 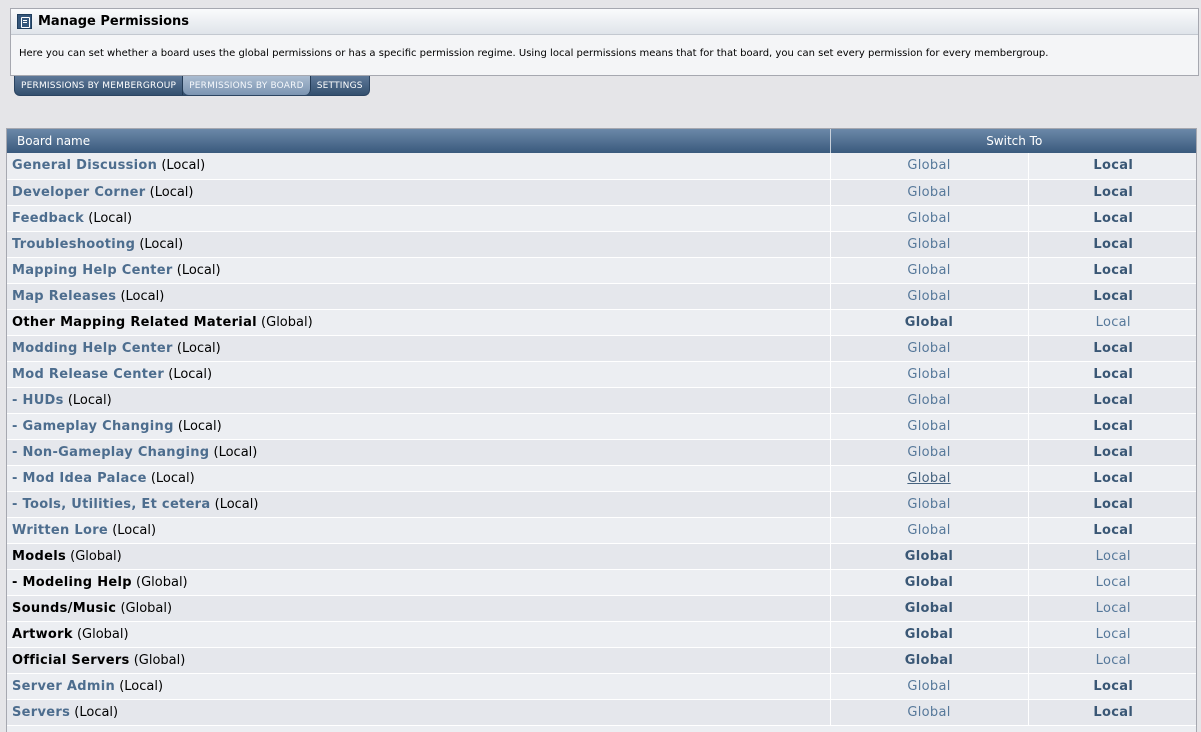 I want to click on table-row: Troubleshooting (Local) Global Local, so click(x=601, y=244).